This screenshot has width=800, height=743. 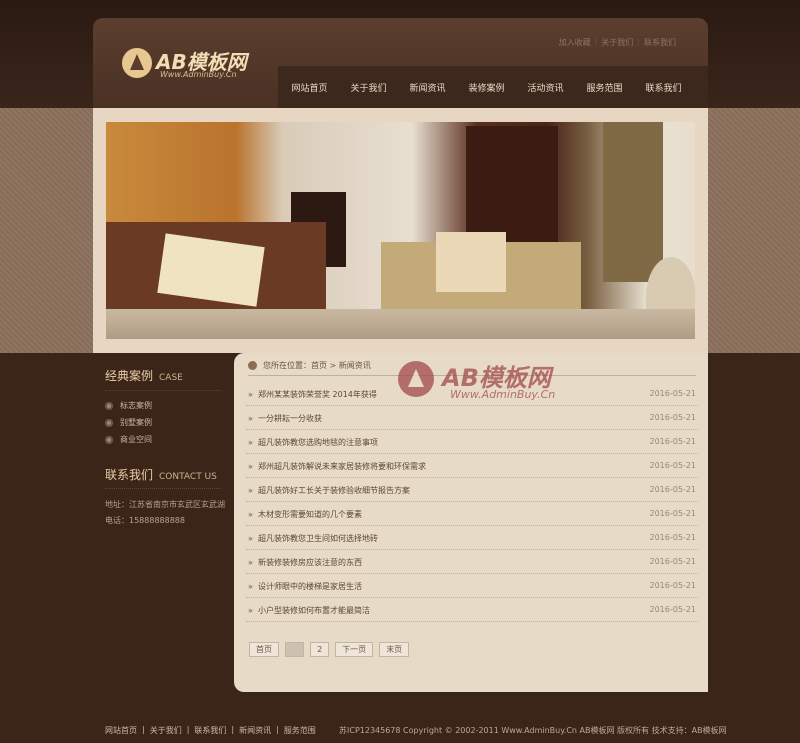 I want to click on news-title: 郑州超凡装饰解说未来家居装修将要和环保需求, so click(x=342, y=466).